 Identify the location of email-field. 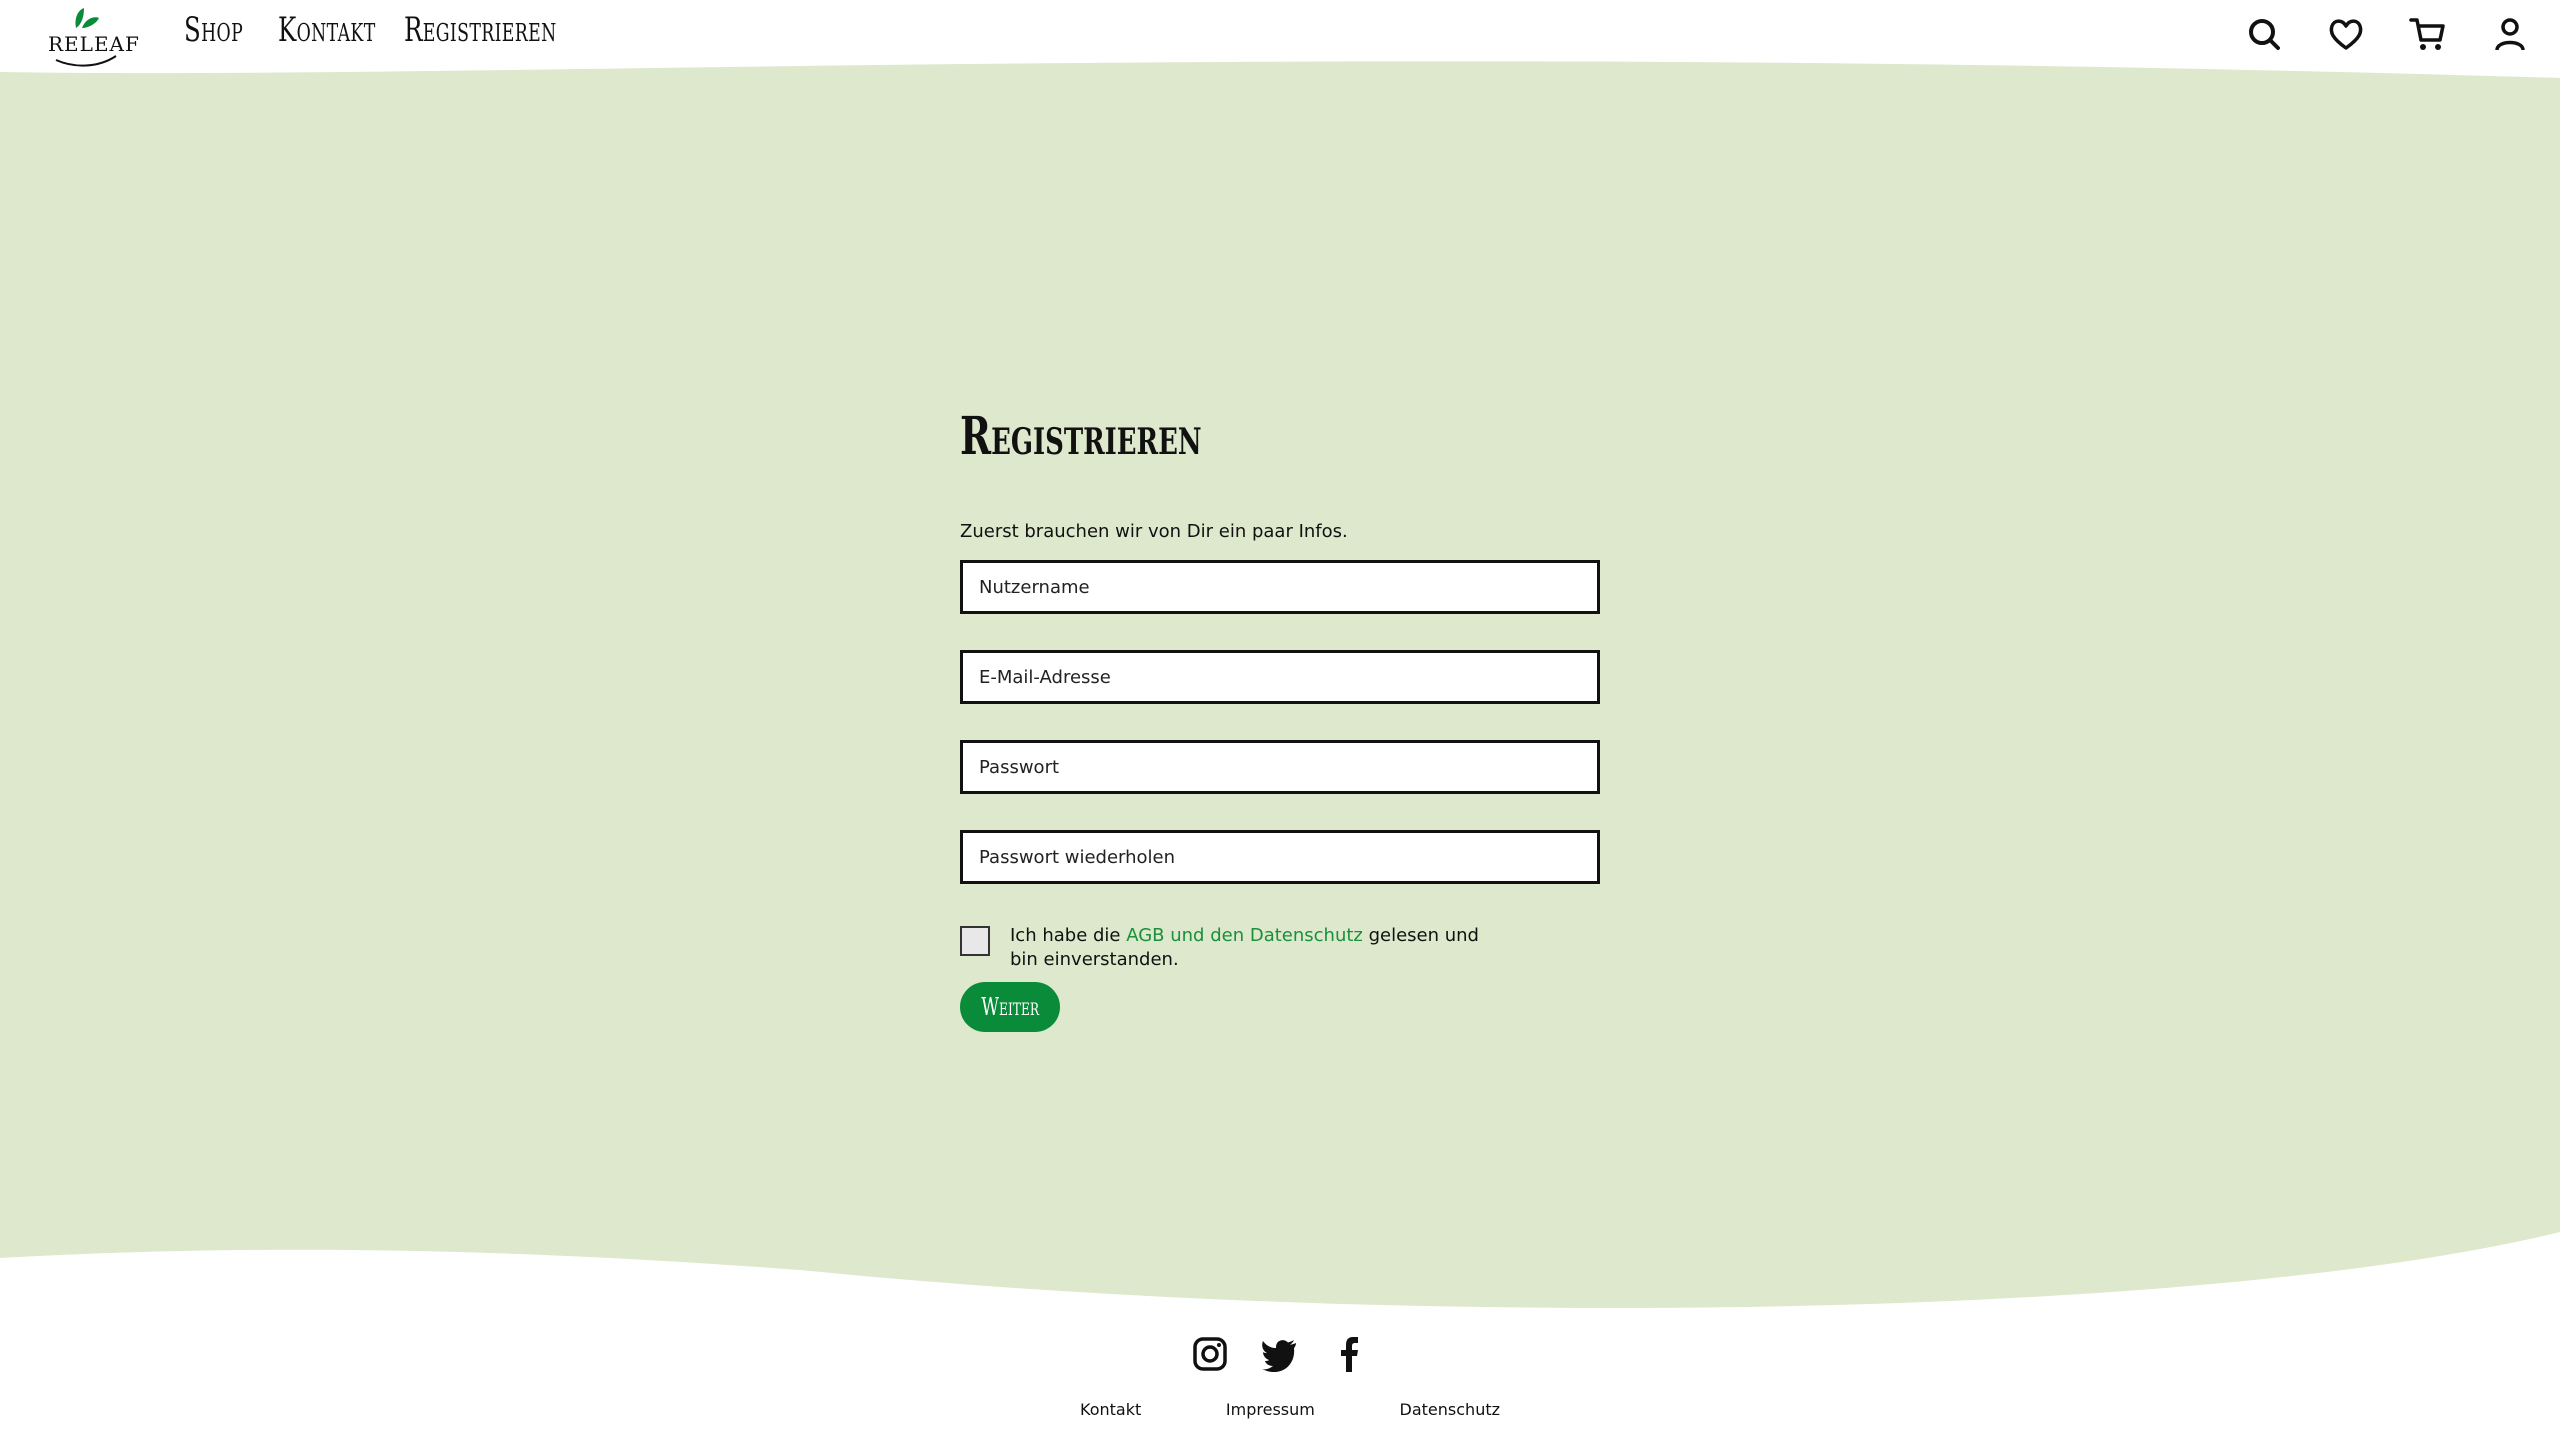
(1280, 677).